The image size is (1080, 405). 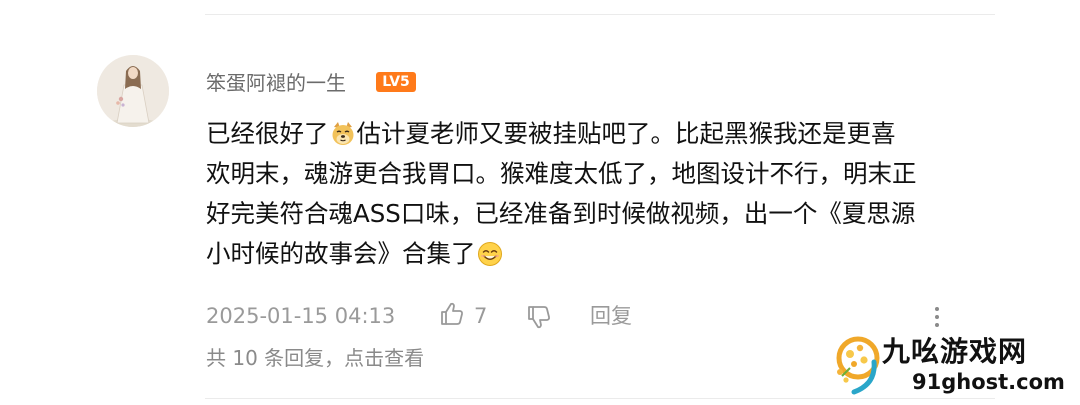 I want to click on smile-emoji-icon, so click(x=490, y=254).